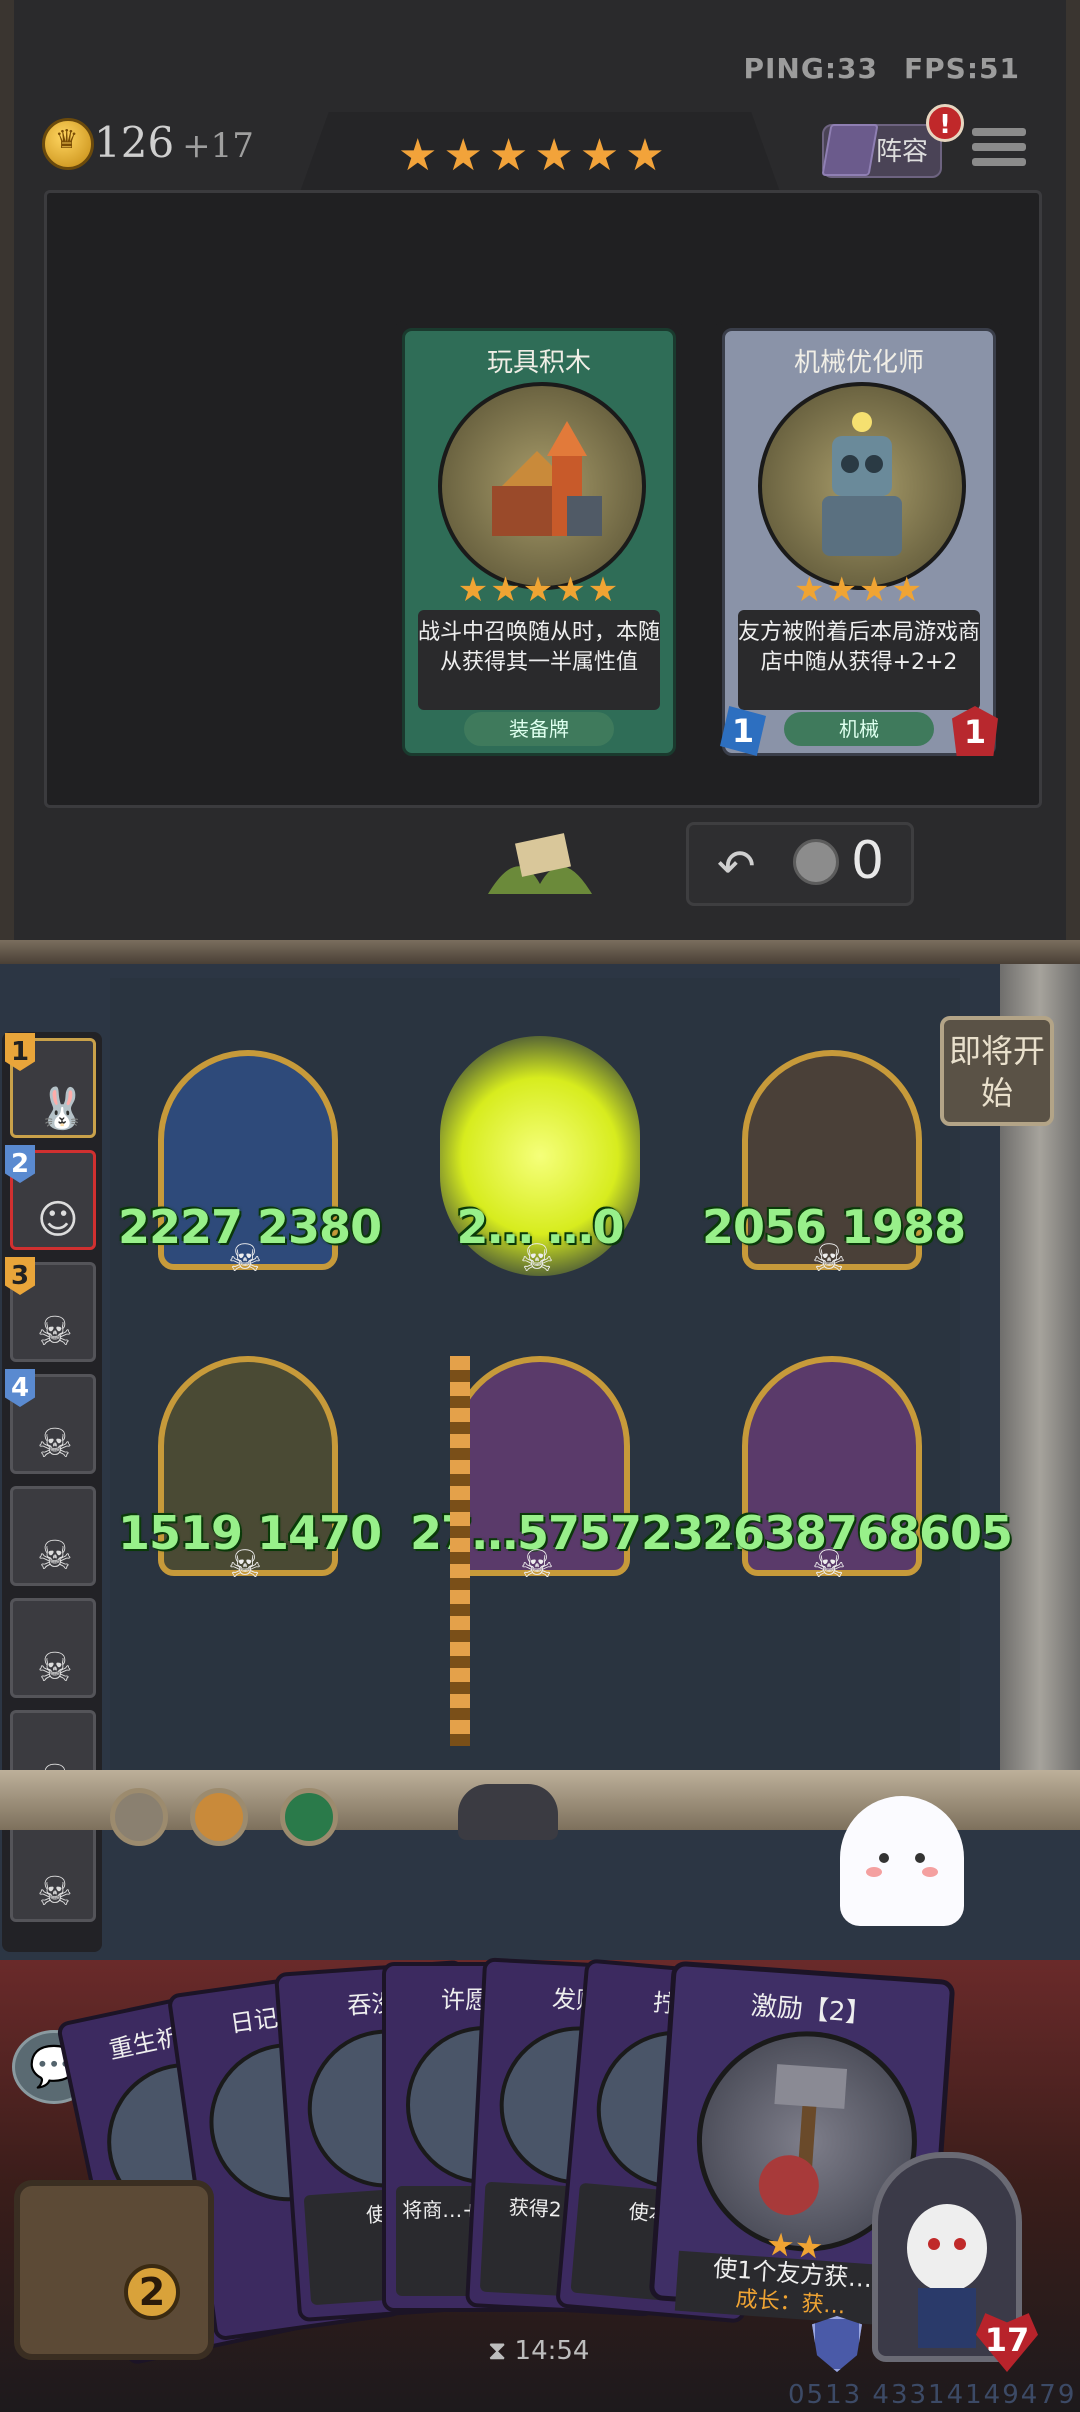 Image resolution: width=1080 pixels, height=2412 pixels. Describe the element at coordinates (552, 2351) in the screenshot. I see `timer-text: 14:54` at that location.